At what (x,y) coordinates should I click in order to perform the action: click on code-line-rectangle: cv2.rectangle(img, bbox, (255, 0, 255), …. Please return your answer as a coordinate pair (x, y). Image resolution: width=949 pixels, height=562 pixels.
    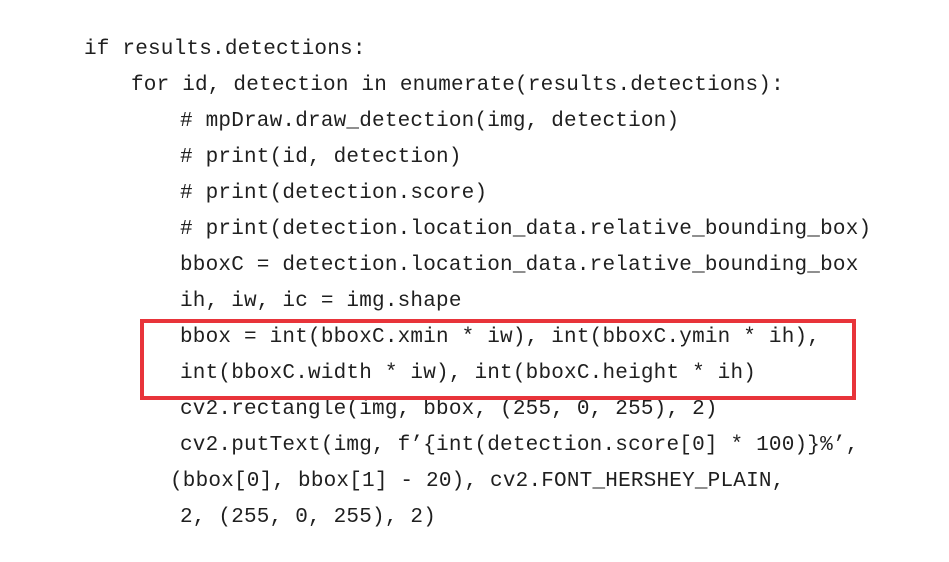
    Looking at the image, I should click on (449, 409).